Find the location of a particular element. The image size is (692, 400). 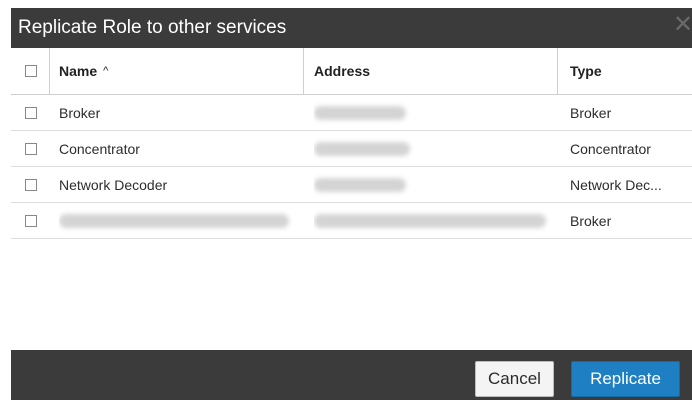

table-row: Broker is located at coordinates (351, 221).